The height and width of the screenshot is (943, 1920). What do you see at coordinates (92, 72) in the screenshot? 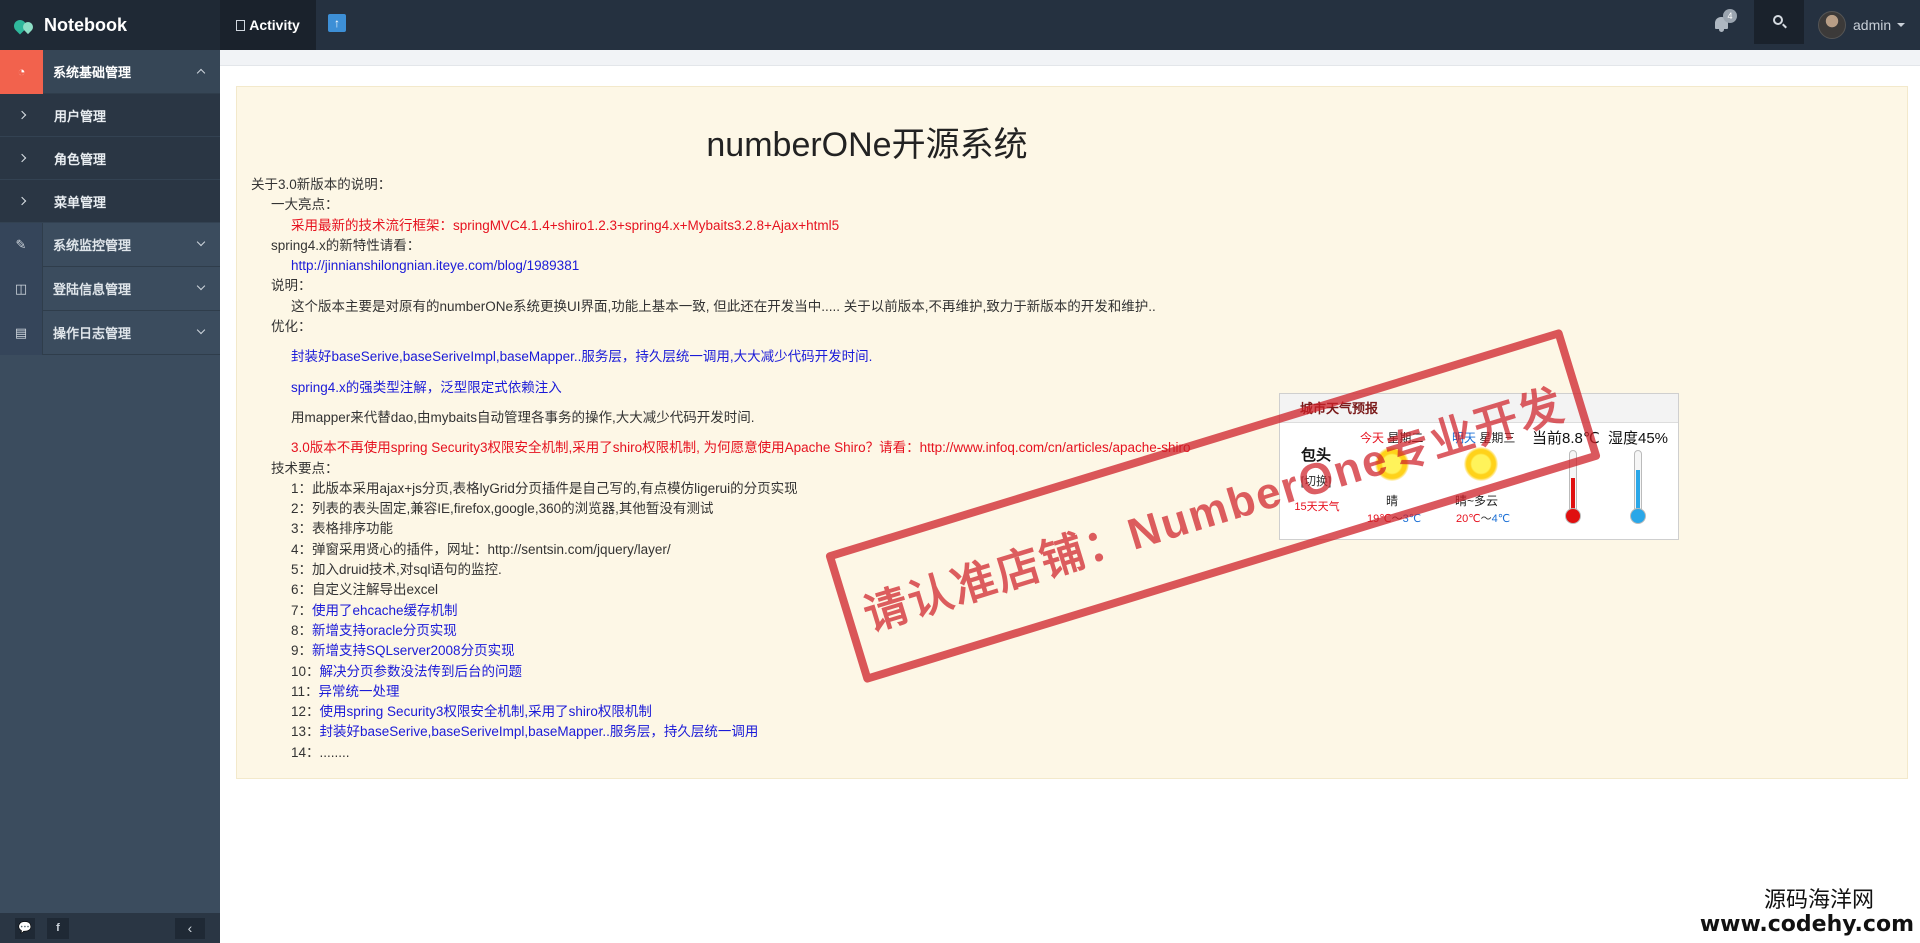
I see `sidebar-group-label: 系统基础管理` at bounding box center [92, 72].